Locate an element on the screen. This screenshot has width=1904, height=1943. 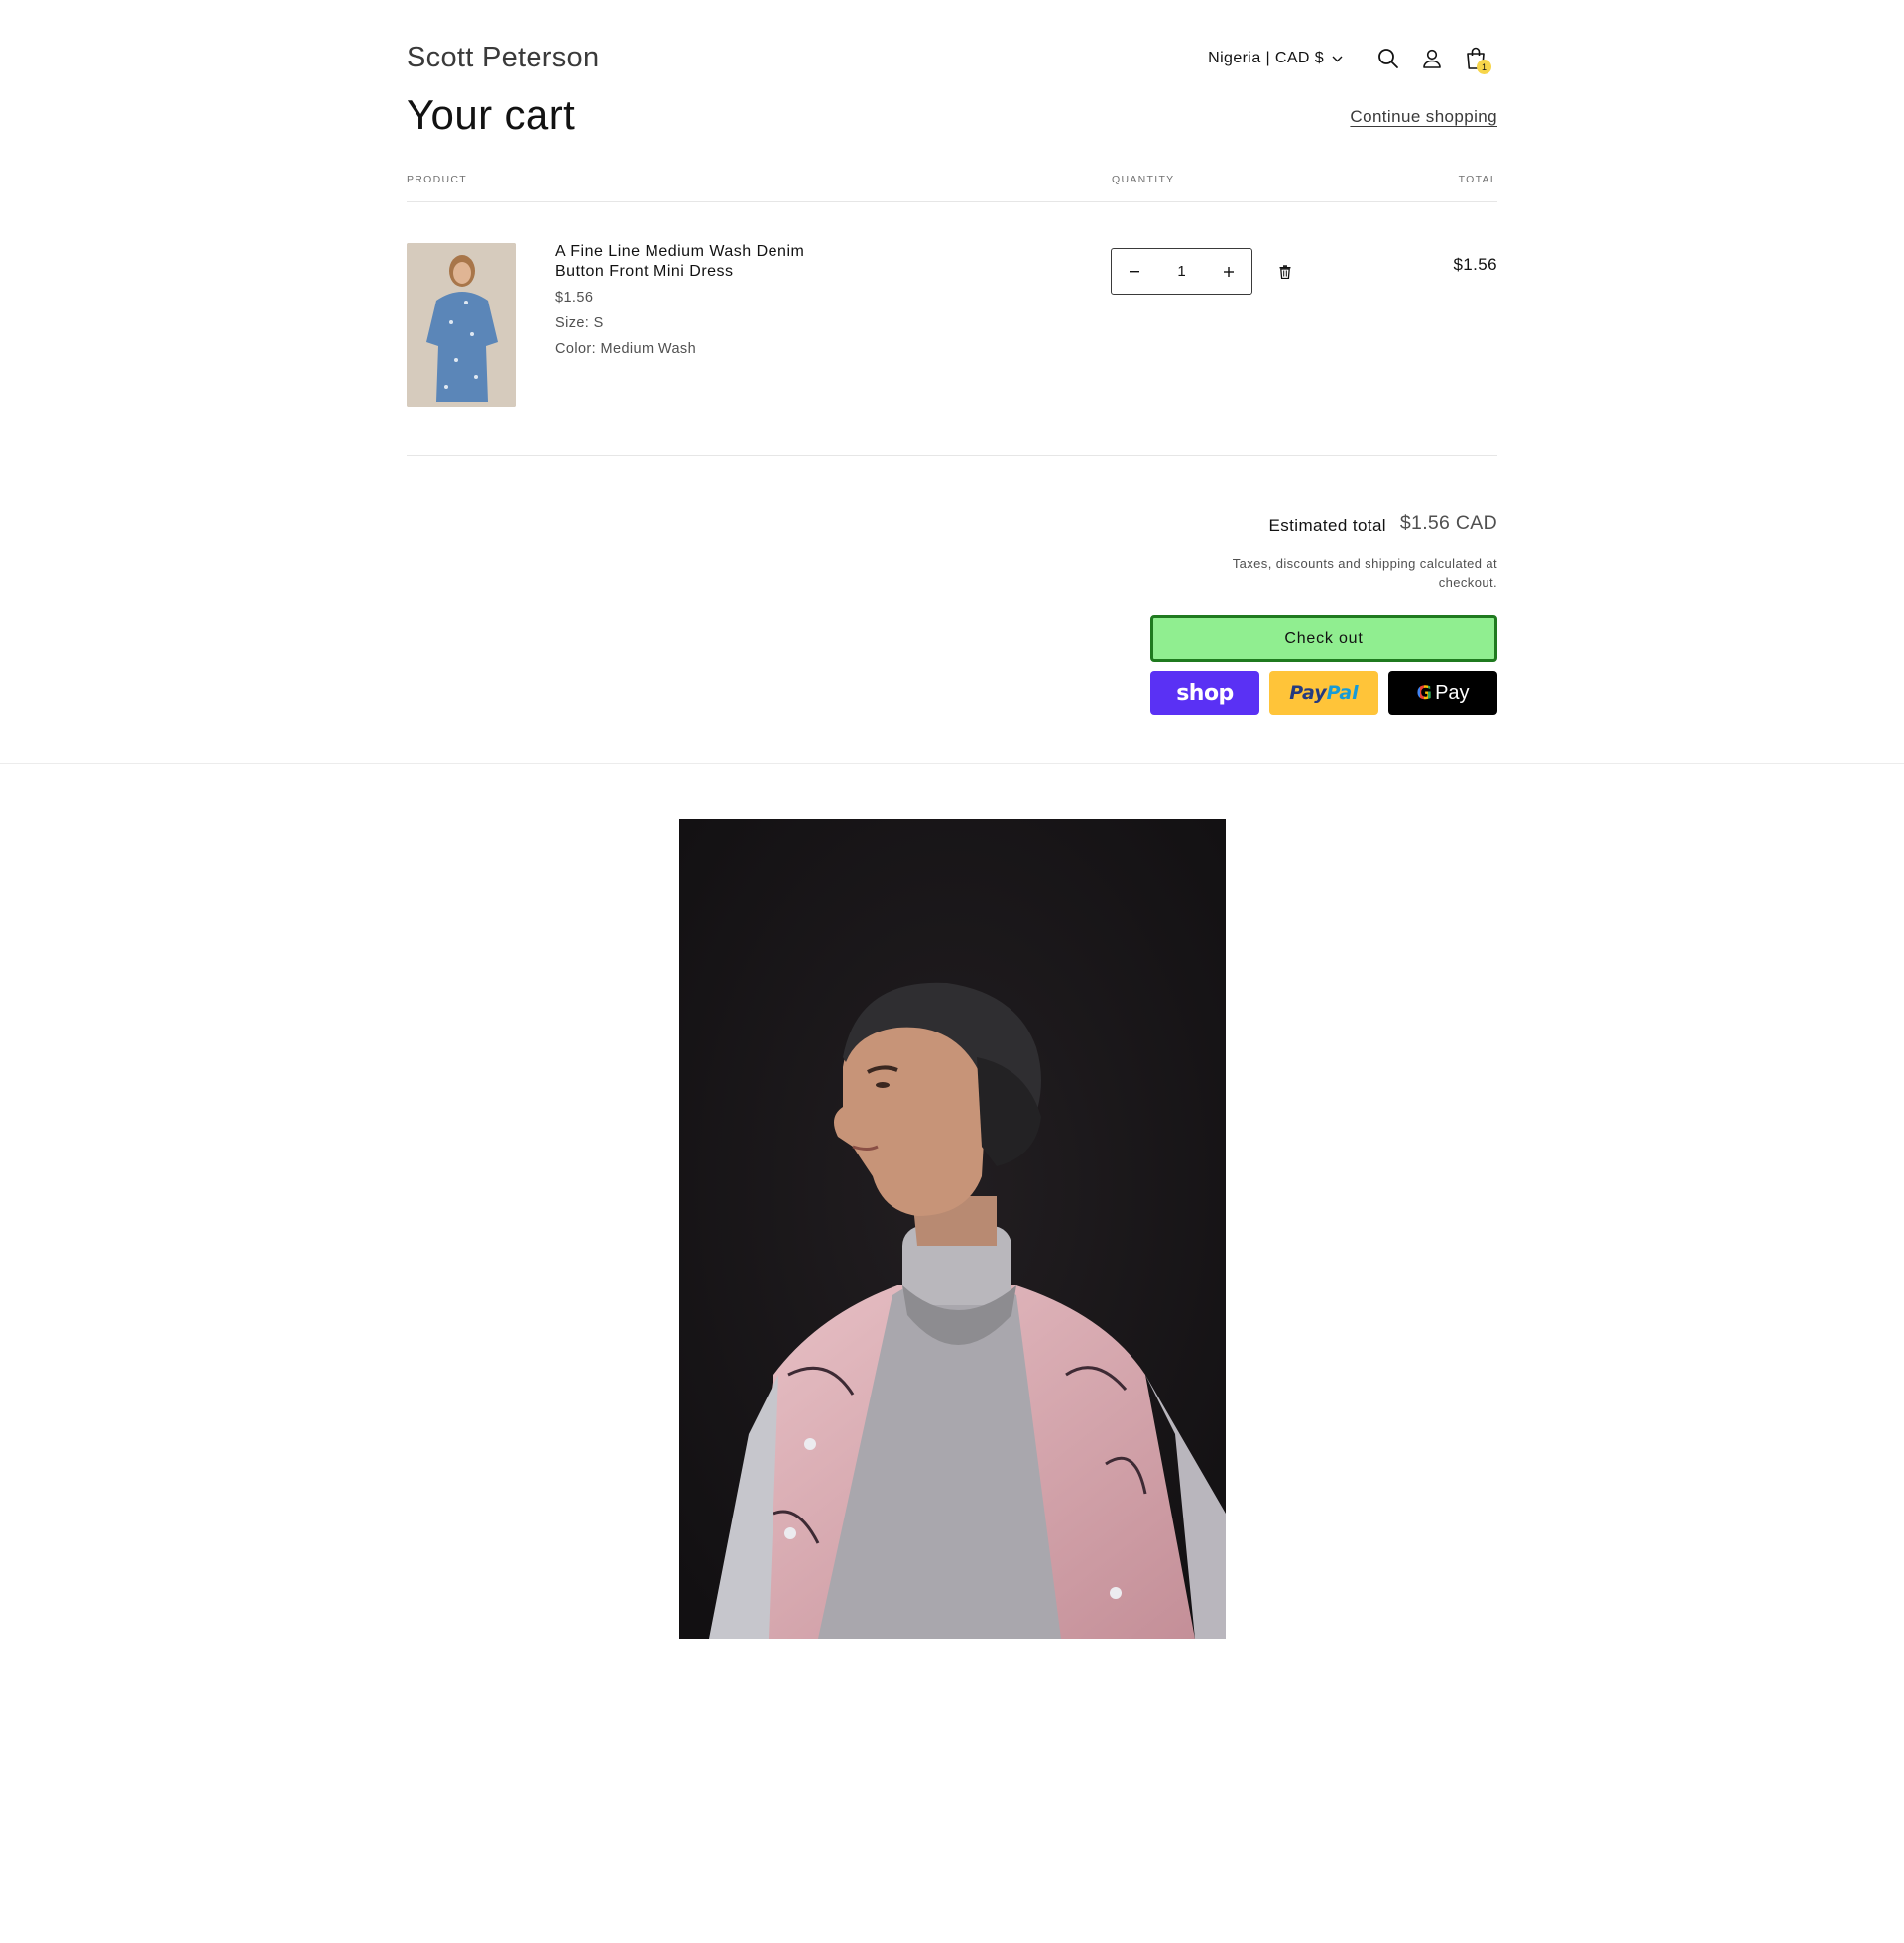
checkout-button: Check out is located at coordinates (1323, 639).